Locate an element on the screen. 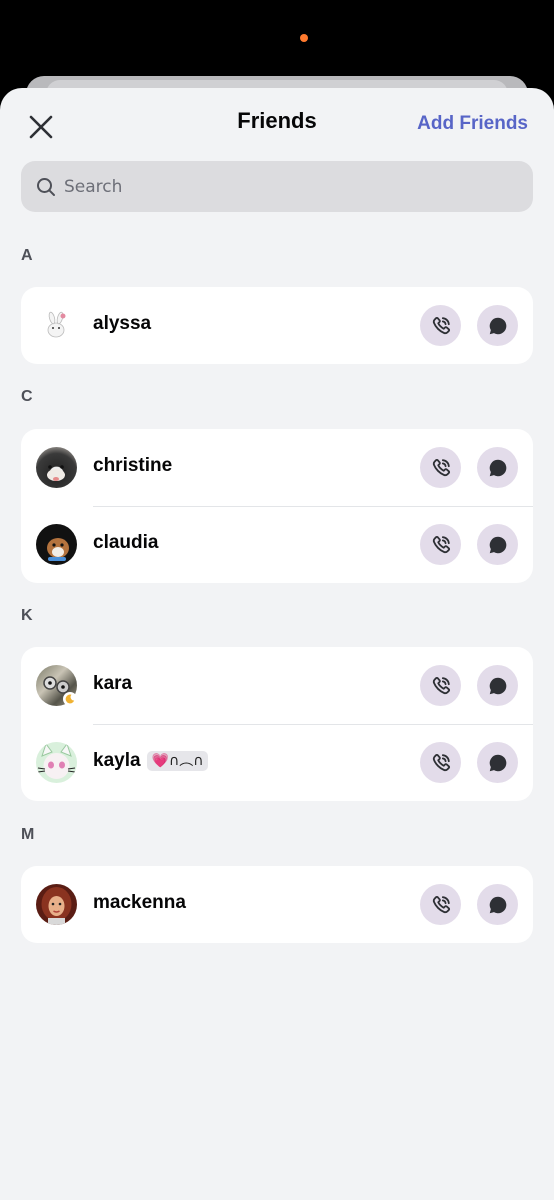 The height and width of the screenshot is (1200, 554). custom-status-badge: 💗∩︵∩ is located at coordinates (177, 760).